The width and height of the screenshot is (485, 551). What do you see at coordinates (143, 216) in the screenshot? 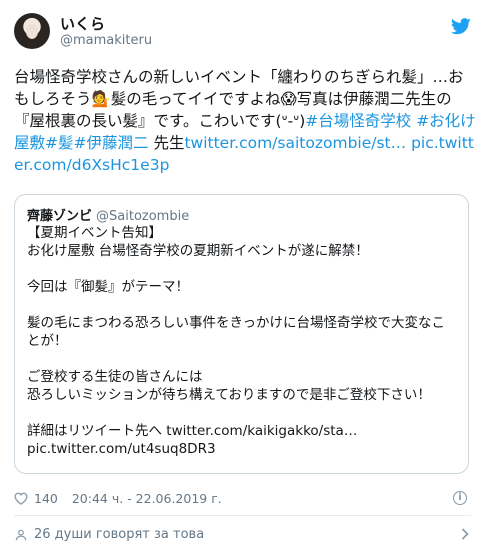
I see `quoted-author-handle: @Saitozombie` at bounding box center [143, 216].